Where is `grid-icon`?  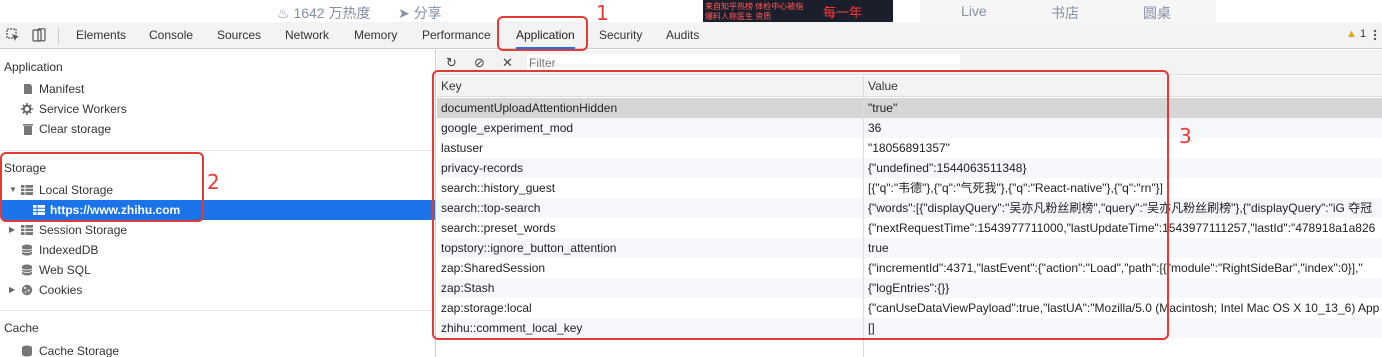 grid-icon is located at coordinates (27, 230).